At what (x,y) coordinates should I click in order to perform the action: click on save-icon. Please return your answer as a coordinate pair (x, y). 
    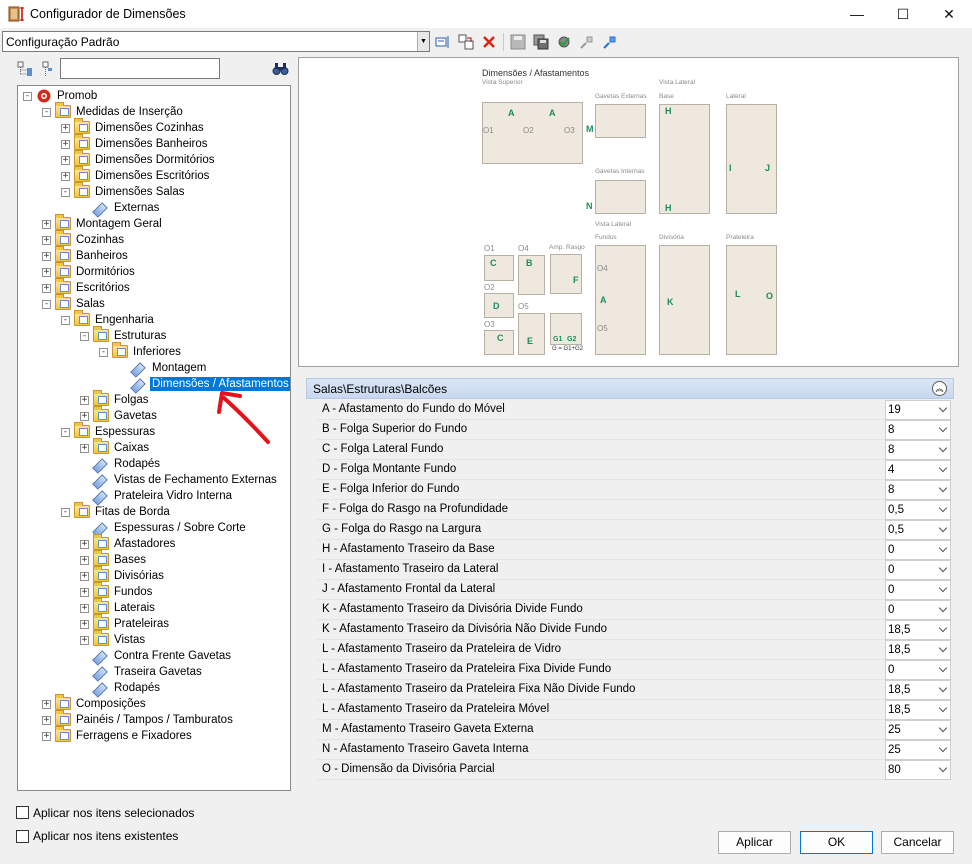
    Looking at the image, I should click on (518, 42).